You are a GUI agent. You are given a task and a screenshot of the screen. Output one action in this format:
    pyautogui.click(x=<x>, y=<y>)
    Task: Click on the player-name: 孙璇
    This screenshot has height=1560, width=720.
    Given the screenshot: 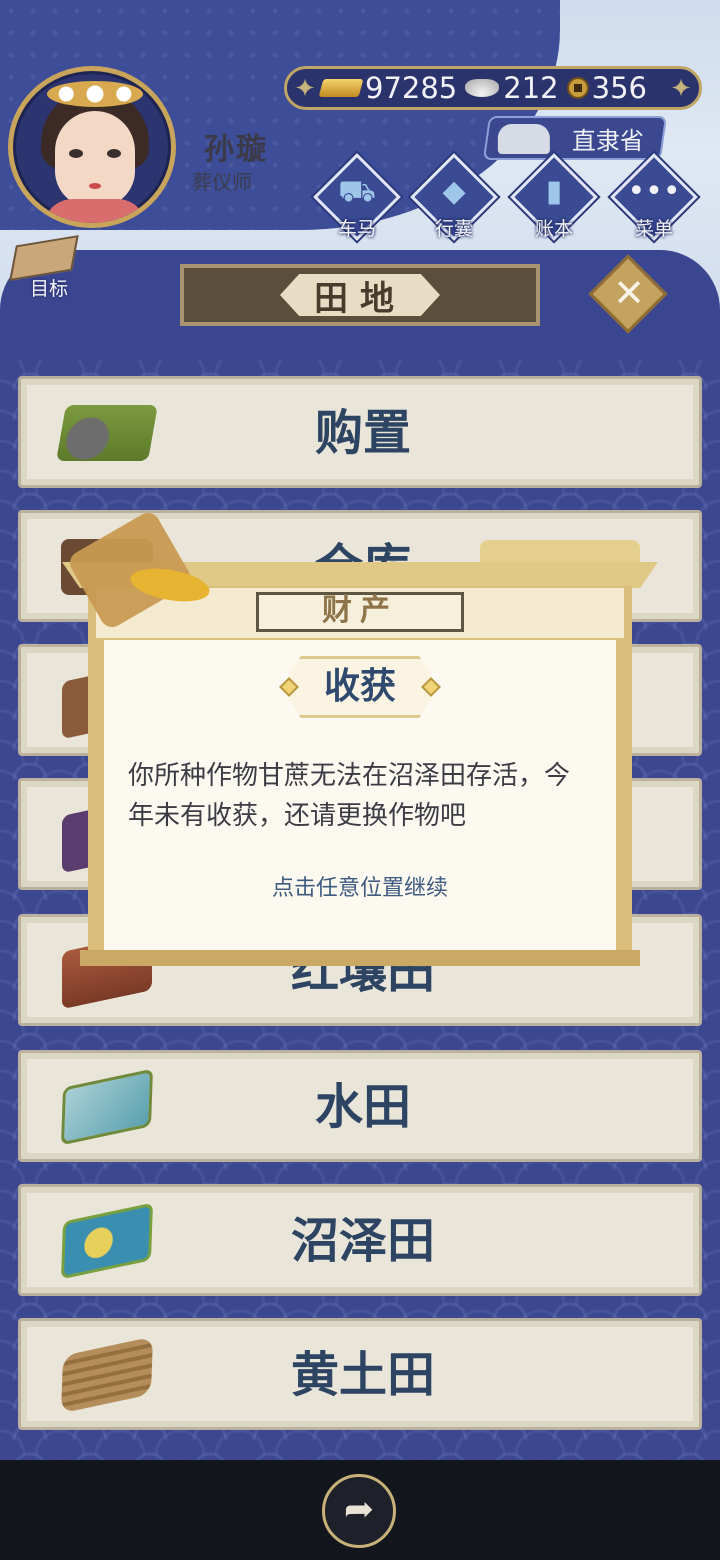 What is the action you would take?
    pyautogui.click(x=236, y=149)
    